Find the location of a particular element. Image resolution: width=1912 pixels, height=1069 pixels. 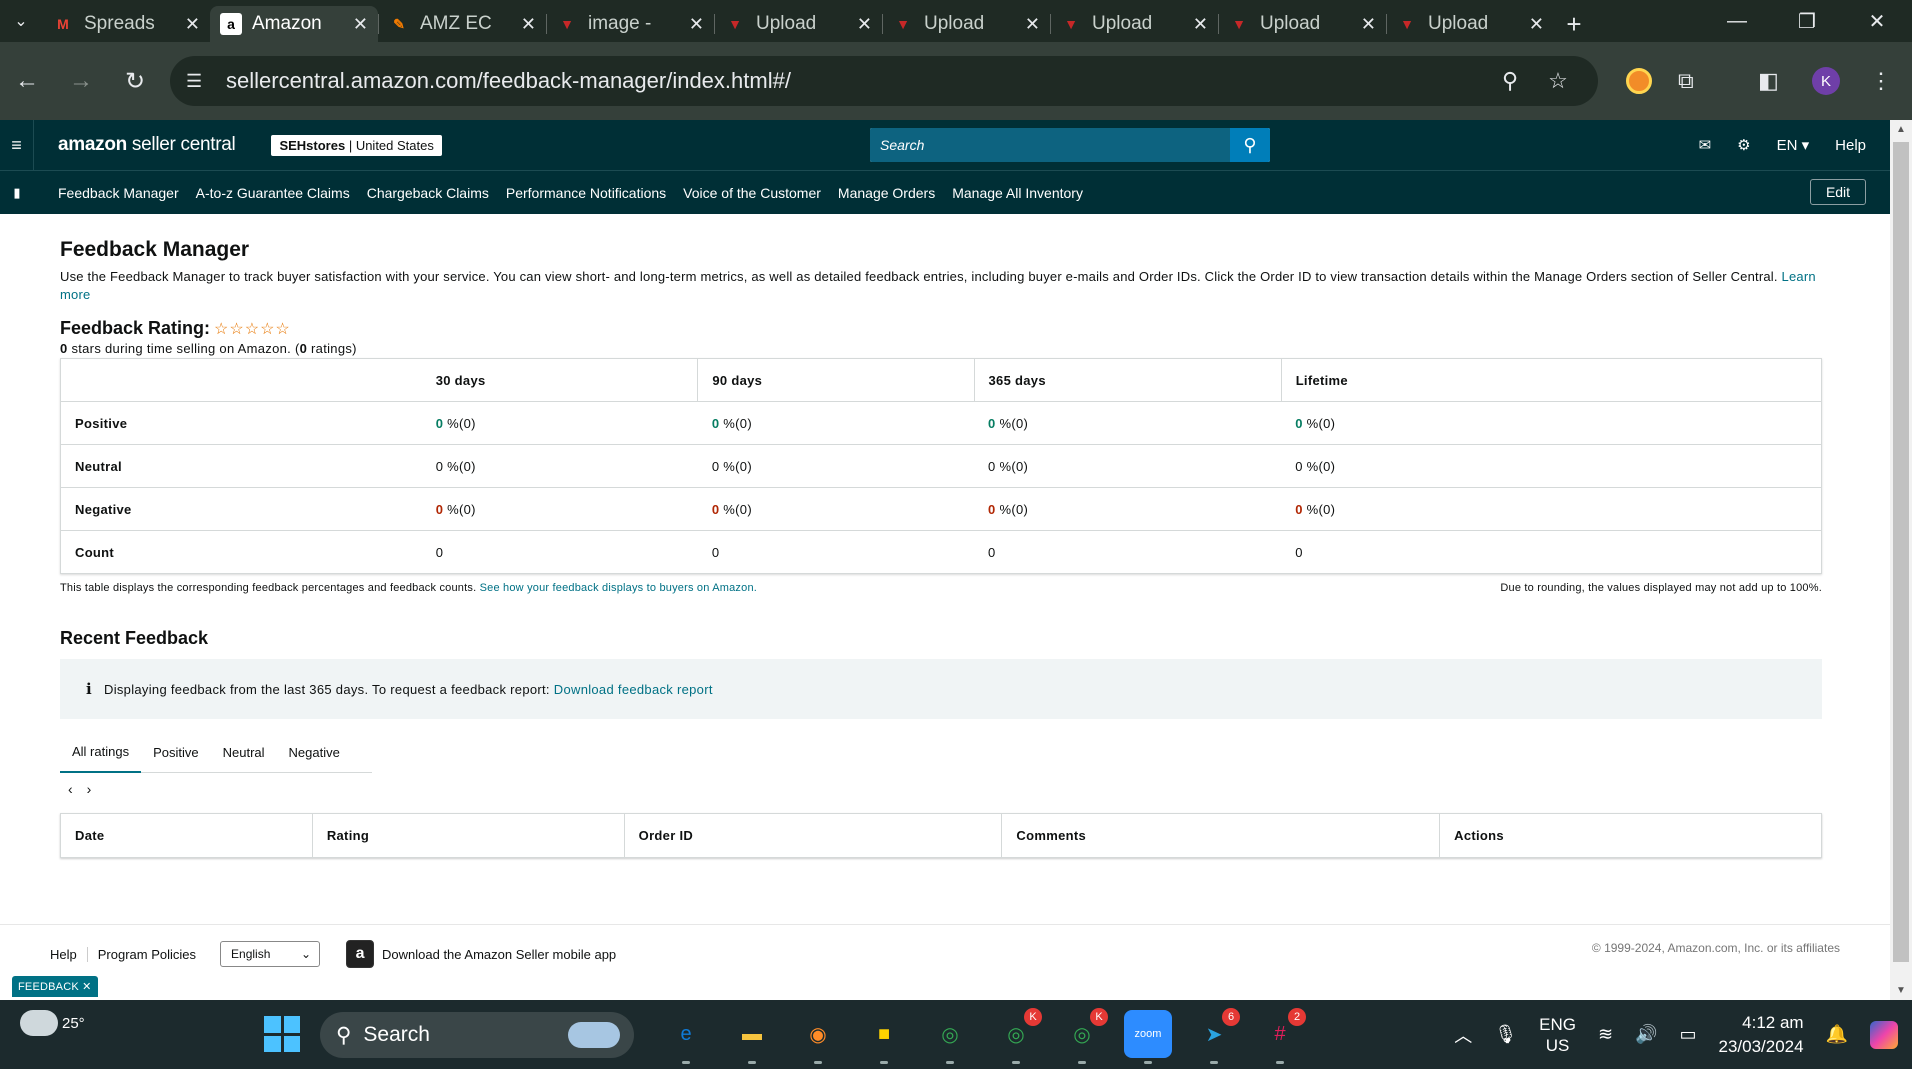

wifi-icon: ≋ is located at coordinates (1605, 1034).